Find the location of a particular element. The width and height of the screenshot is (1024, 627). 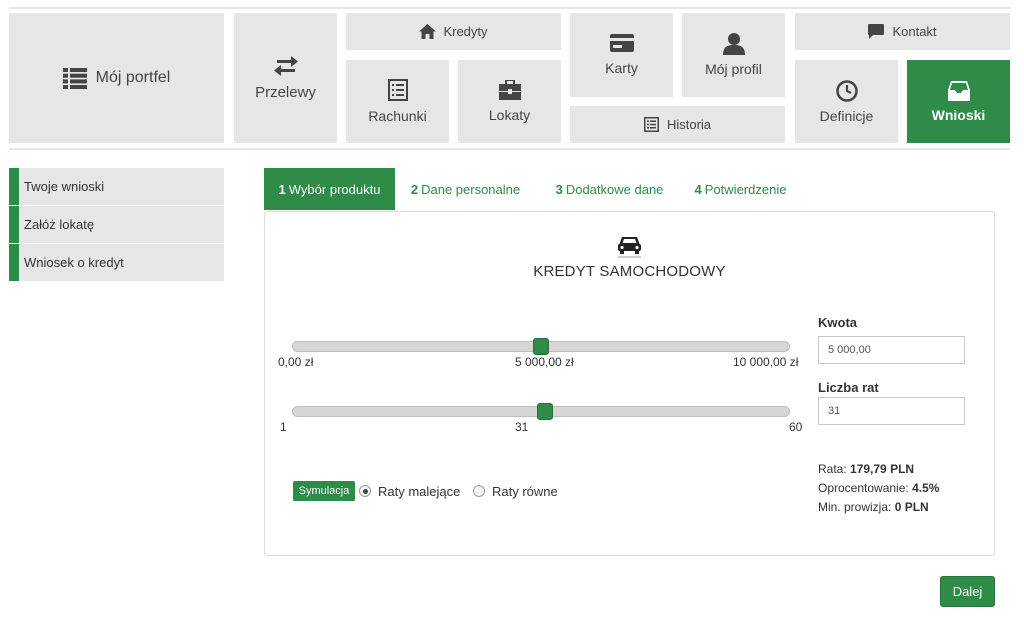

nav-accounts-label: Rachunki is located at coordinates (397, 116).